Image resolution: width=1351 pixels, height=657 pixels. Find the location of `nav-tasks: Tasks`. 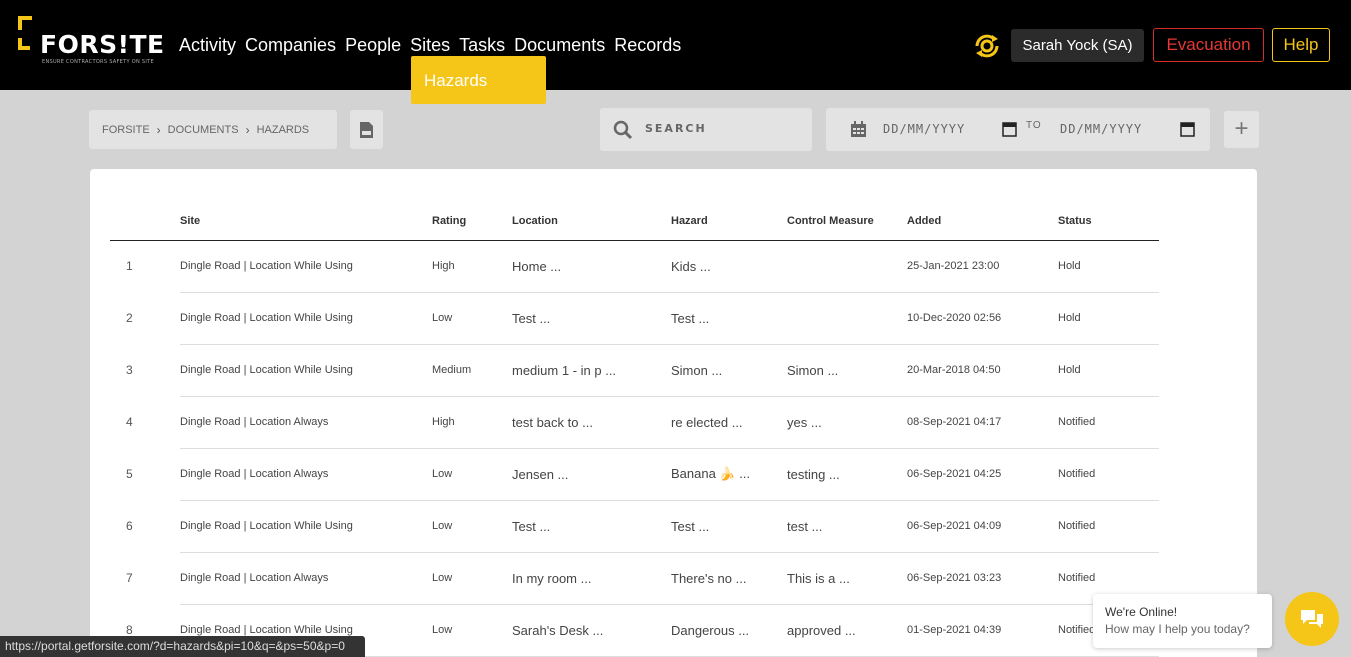

nav-tasks: Tasks is located at coordinates (482, 45).